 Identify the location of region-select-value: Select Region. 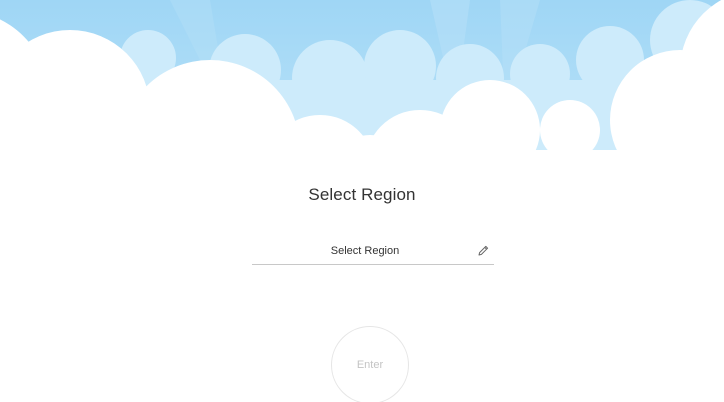
(365, 251).